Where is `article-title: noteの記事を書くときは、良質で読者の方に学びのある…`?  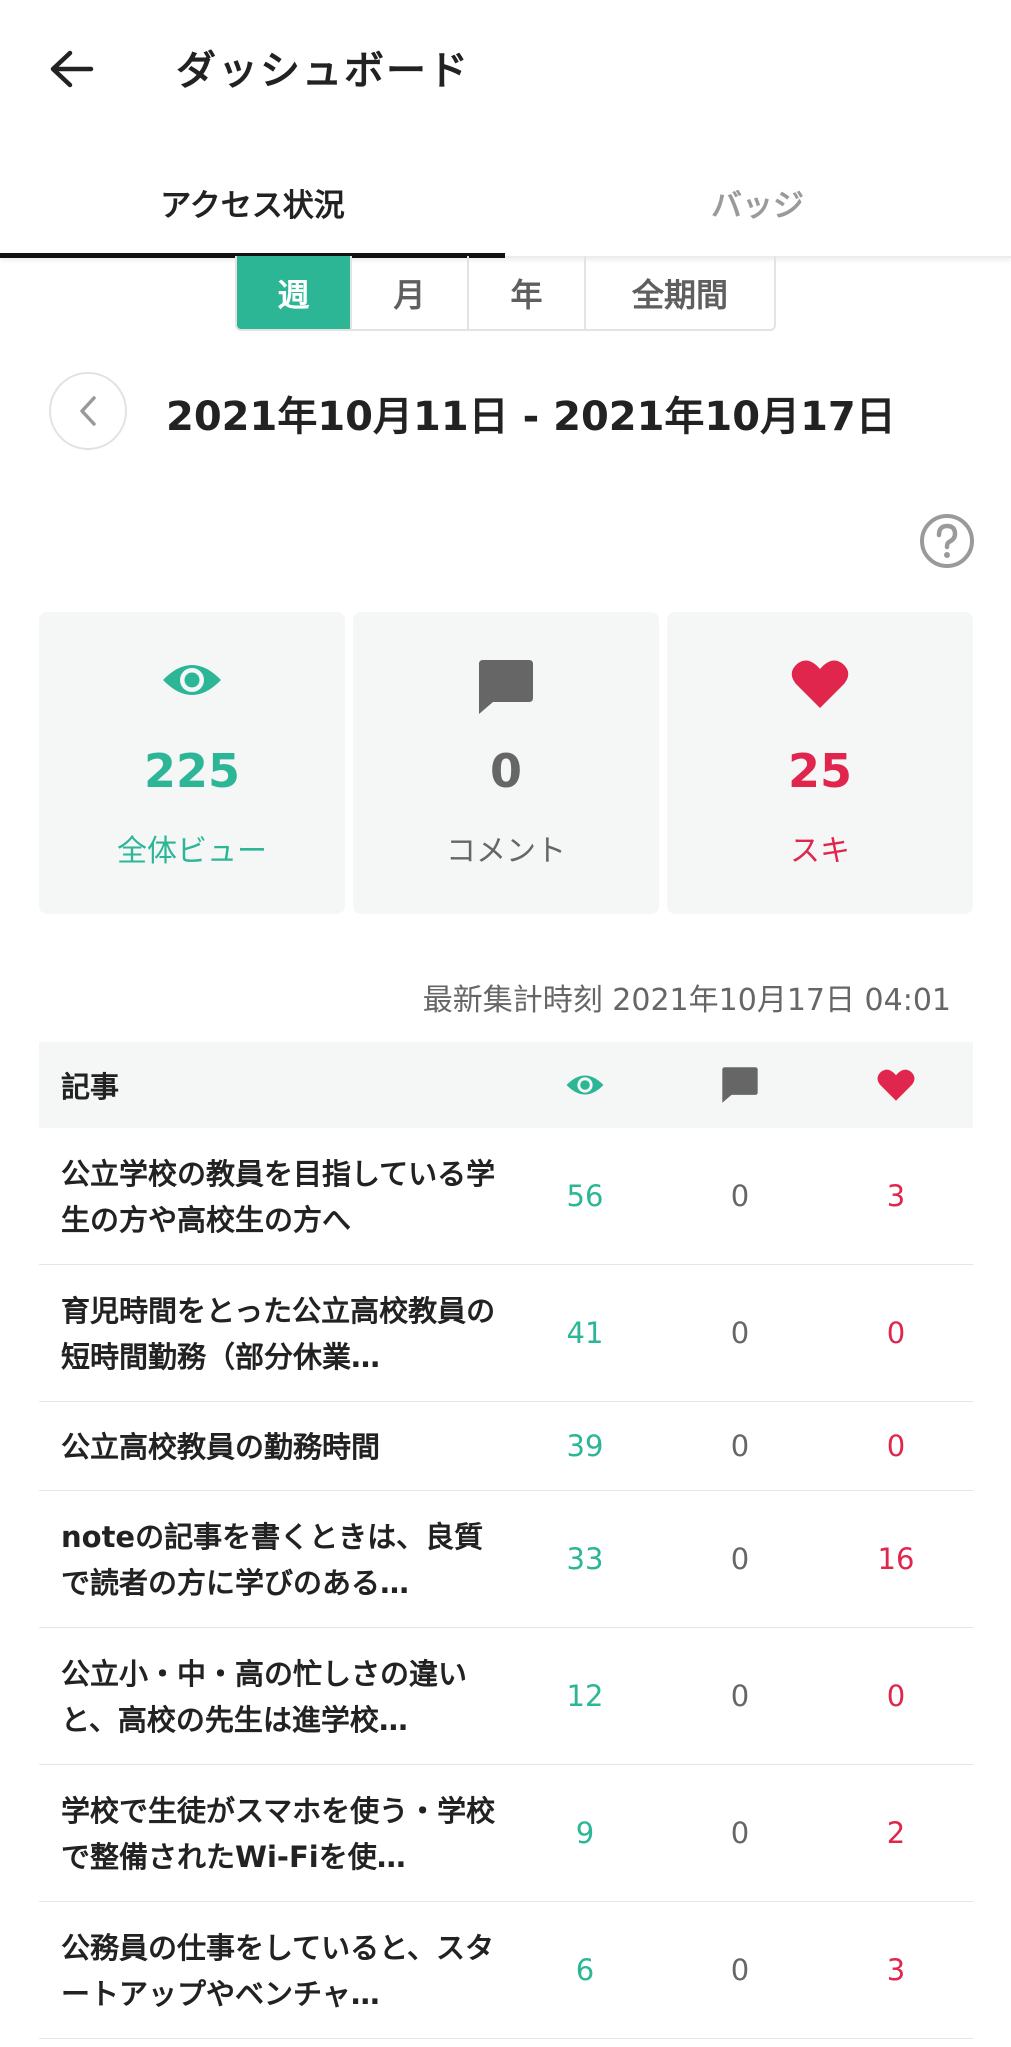
article-title: noteの記事を書くときは、良質で読者の方に学びのある… is located at coordinates (272, 1559).